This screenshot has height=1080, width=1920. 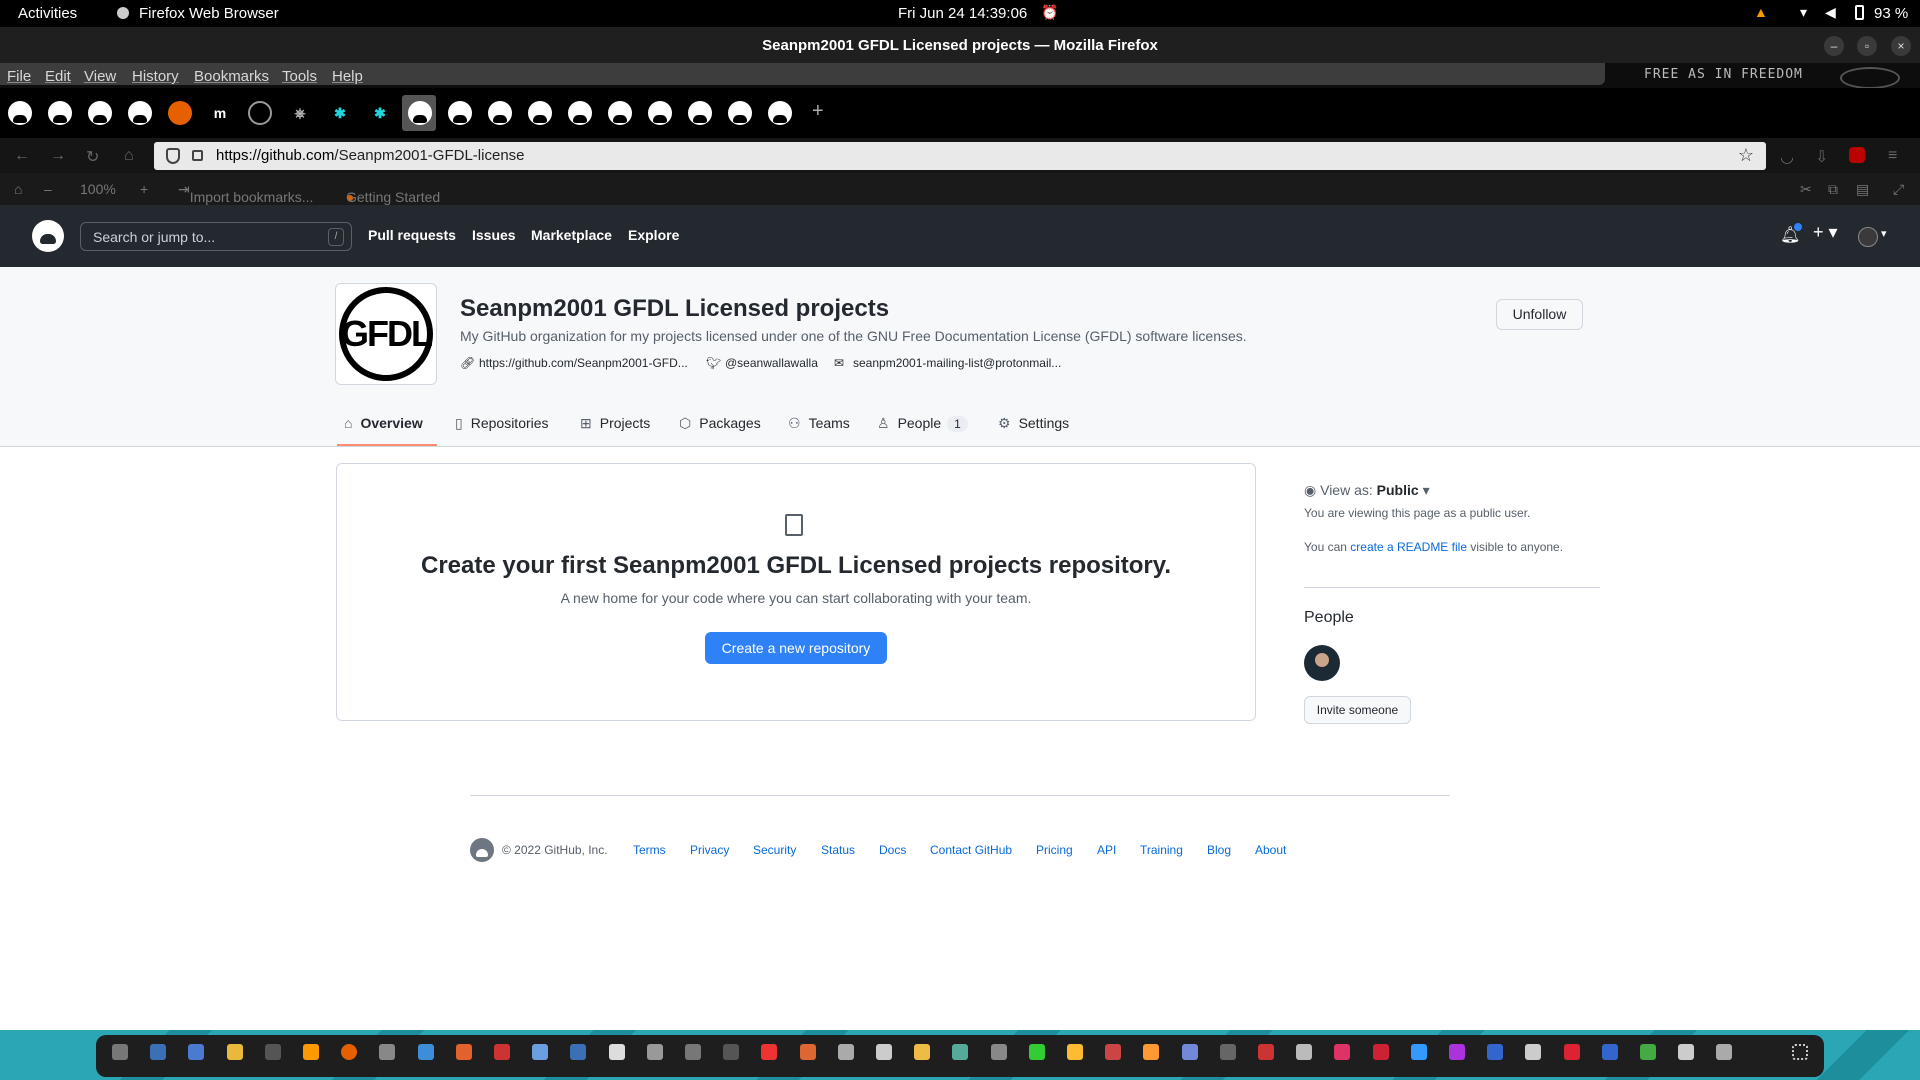 I want to click on footer-link-api: API, so click(x=1106, y=850).